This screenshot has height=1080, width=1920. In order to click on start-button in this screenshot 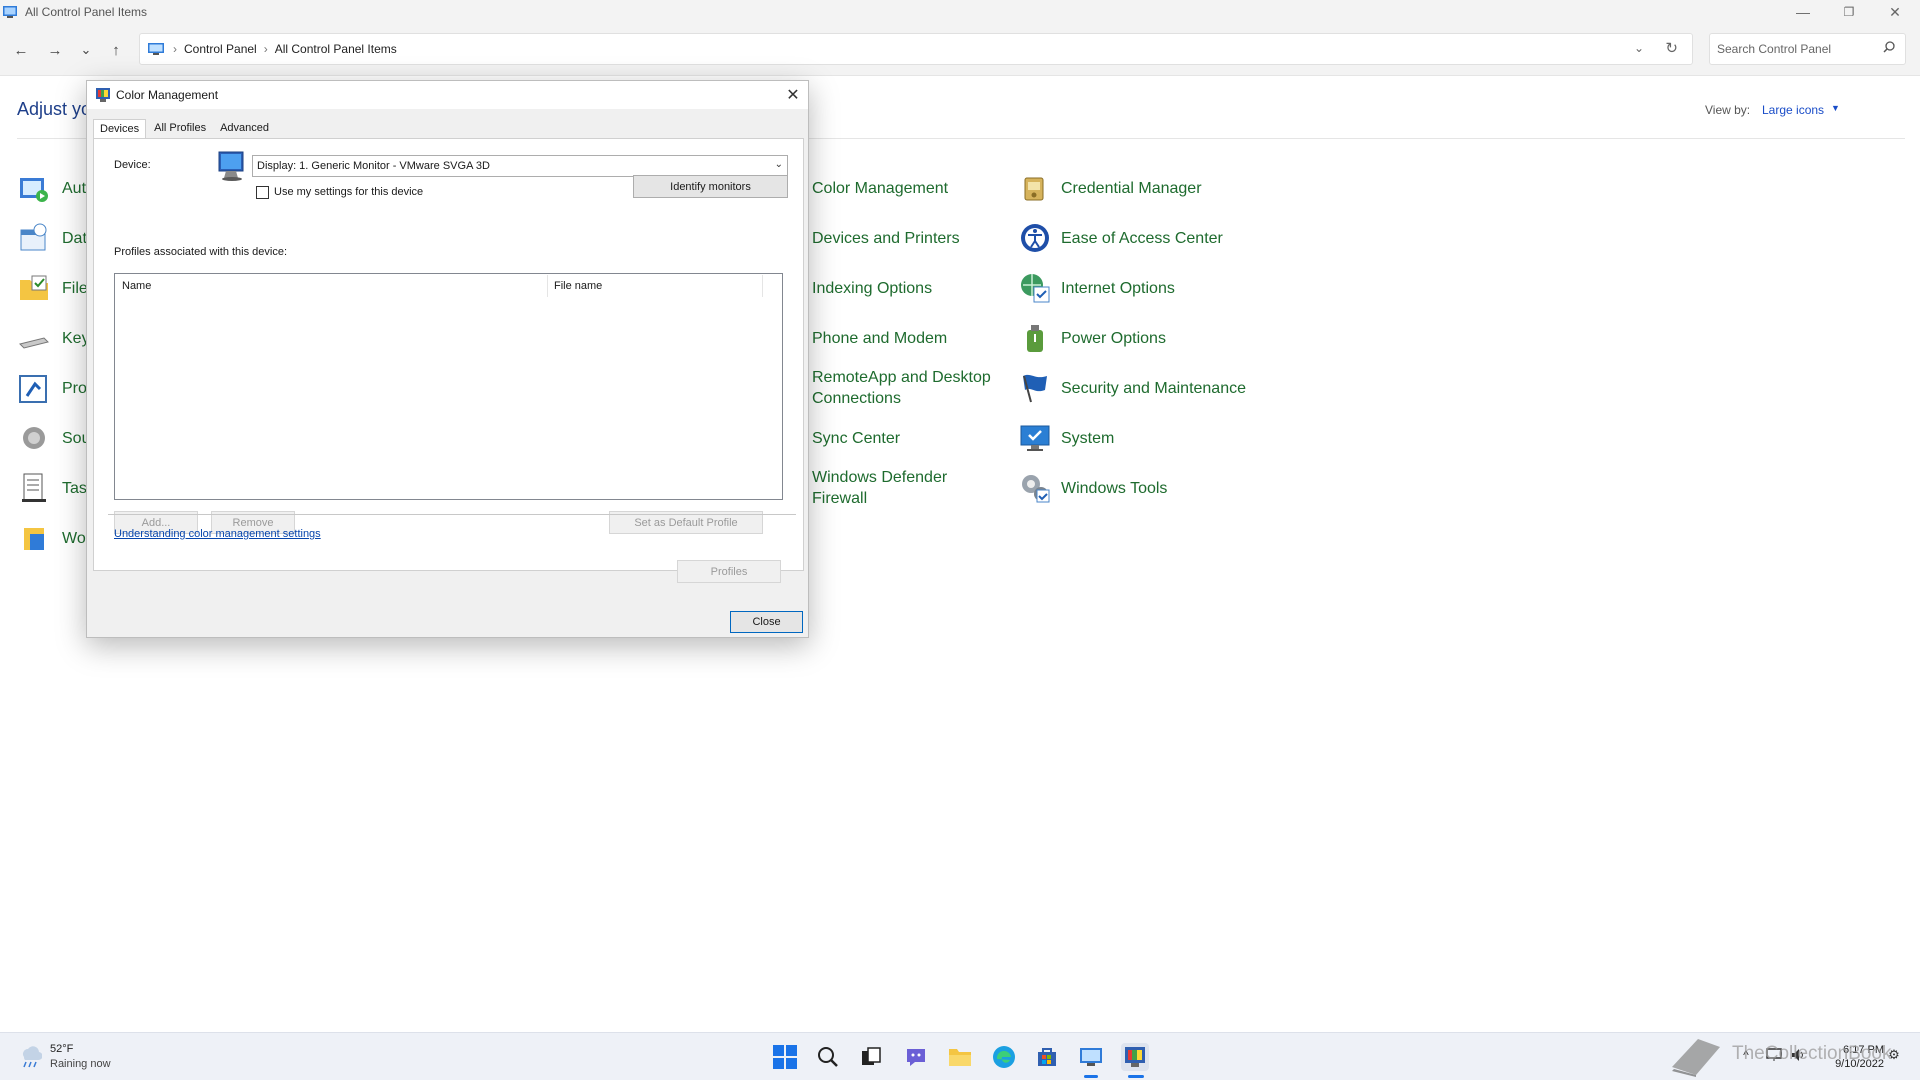, I will do `click(785, 1057)`.